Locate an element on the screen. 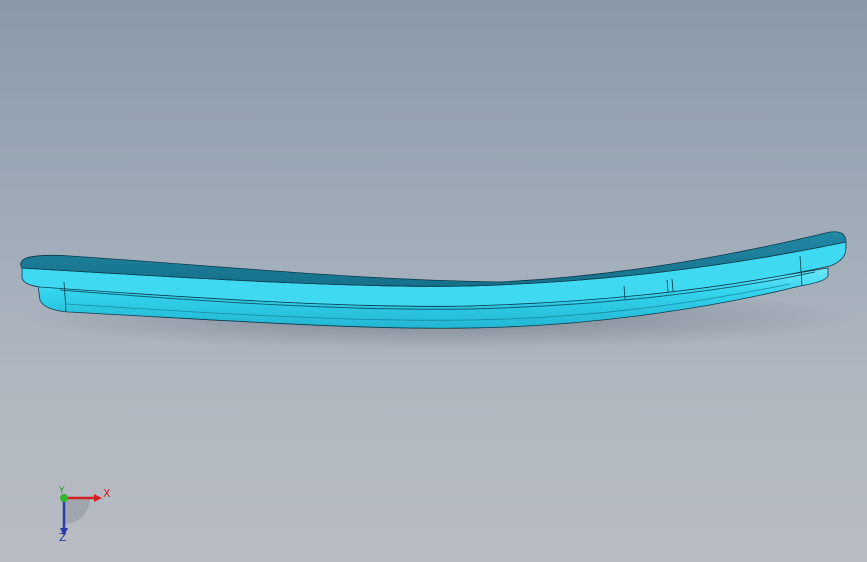  x-axis-head is located at coordinates (98, 498).